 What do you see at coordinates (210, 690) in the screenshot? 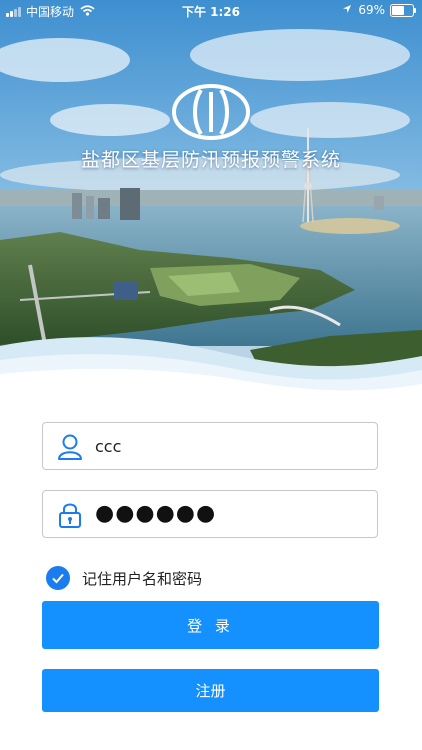
I see `register-button: 注册` at bounding box center [210, 690].